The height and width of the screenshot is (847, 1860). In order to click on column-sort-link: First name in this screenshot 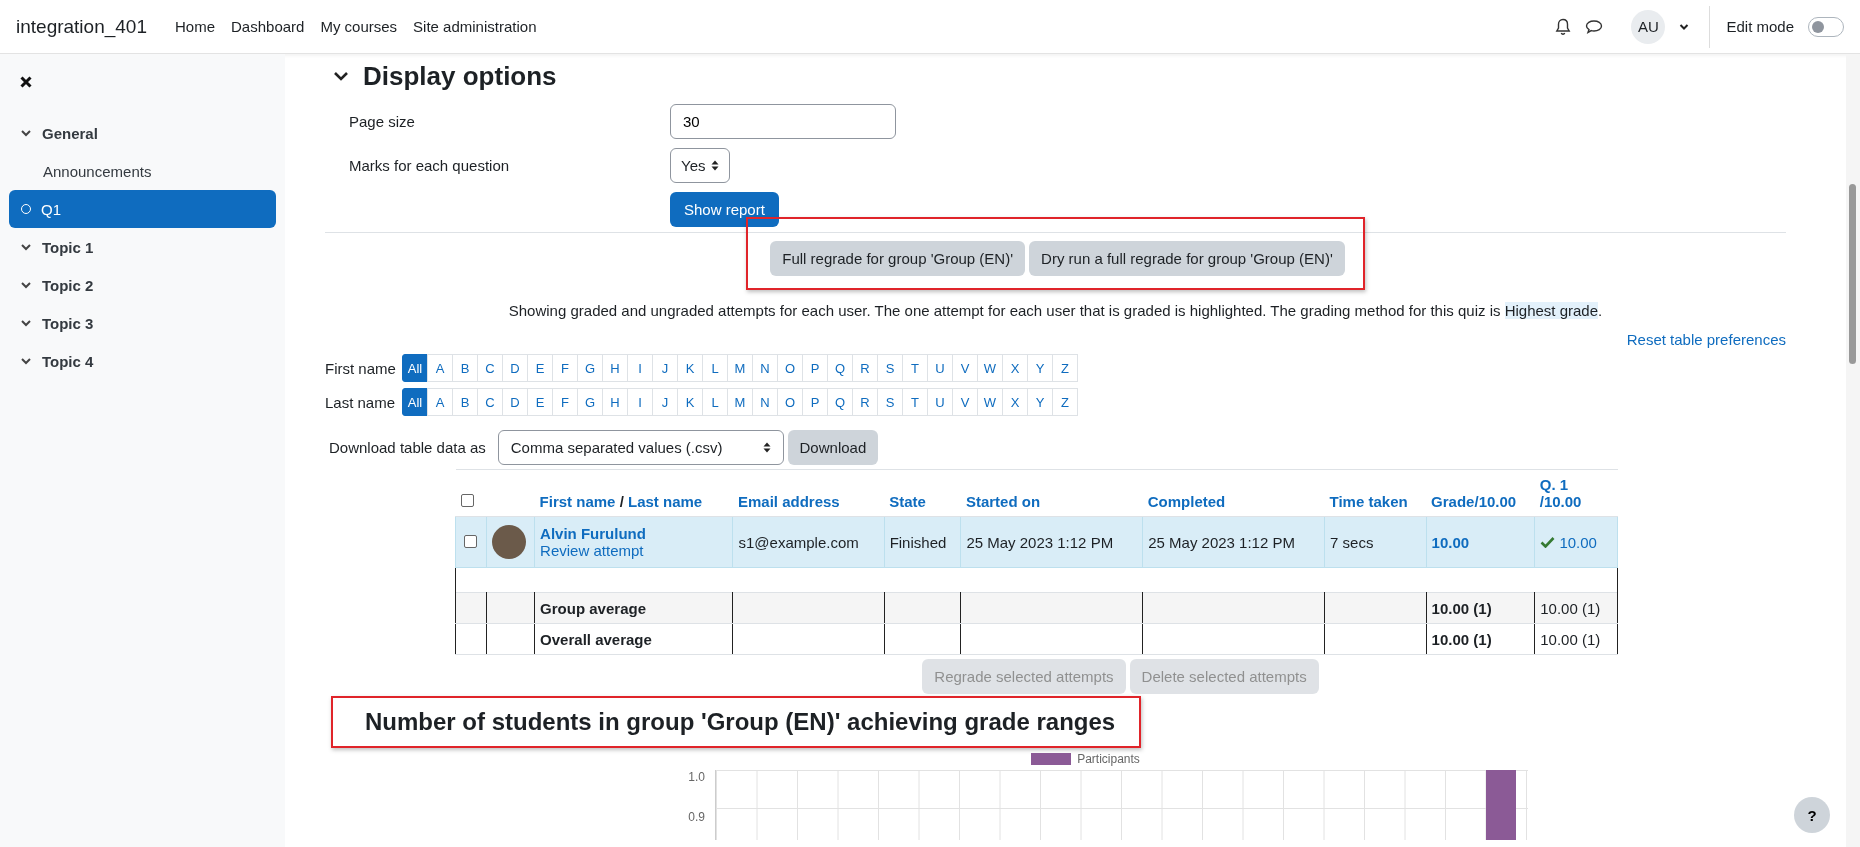, I will do `click(577, 501)`.